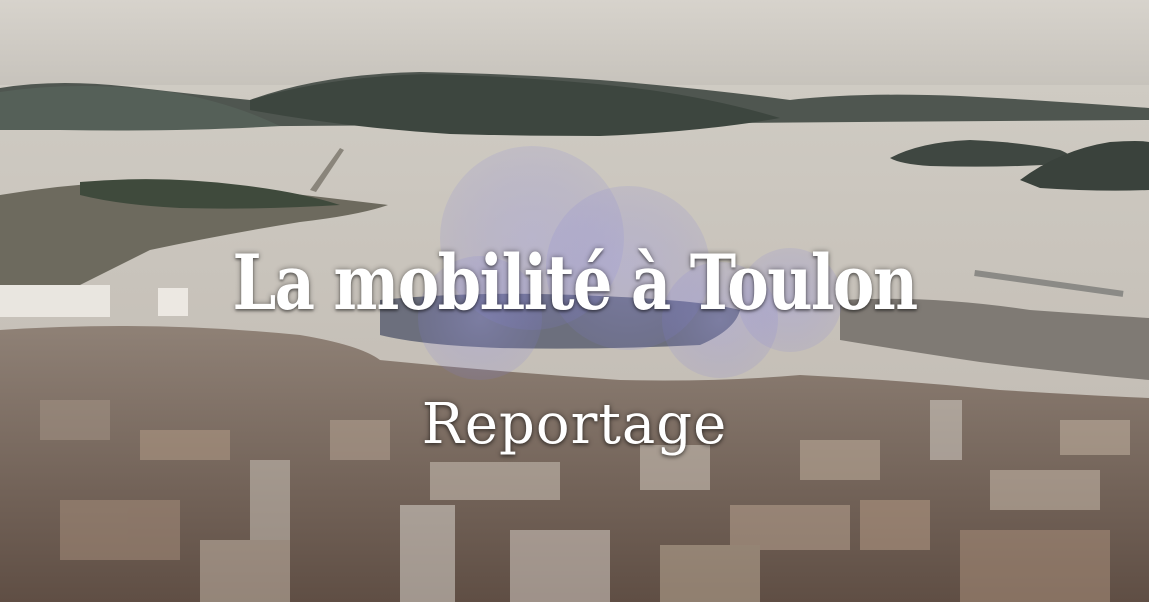  I want to click on video-subtitle: Reportage, so click(574, 424).